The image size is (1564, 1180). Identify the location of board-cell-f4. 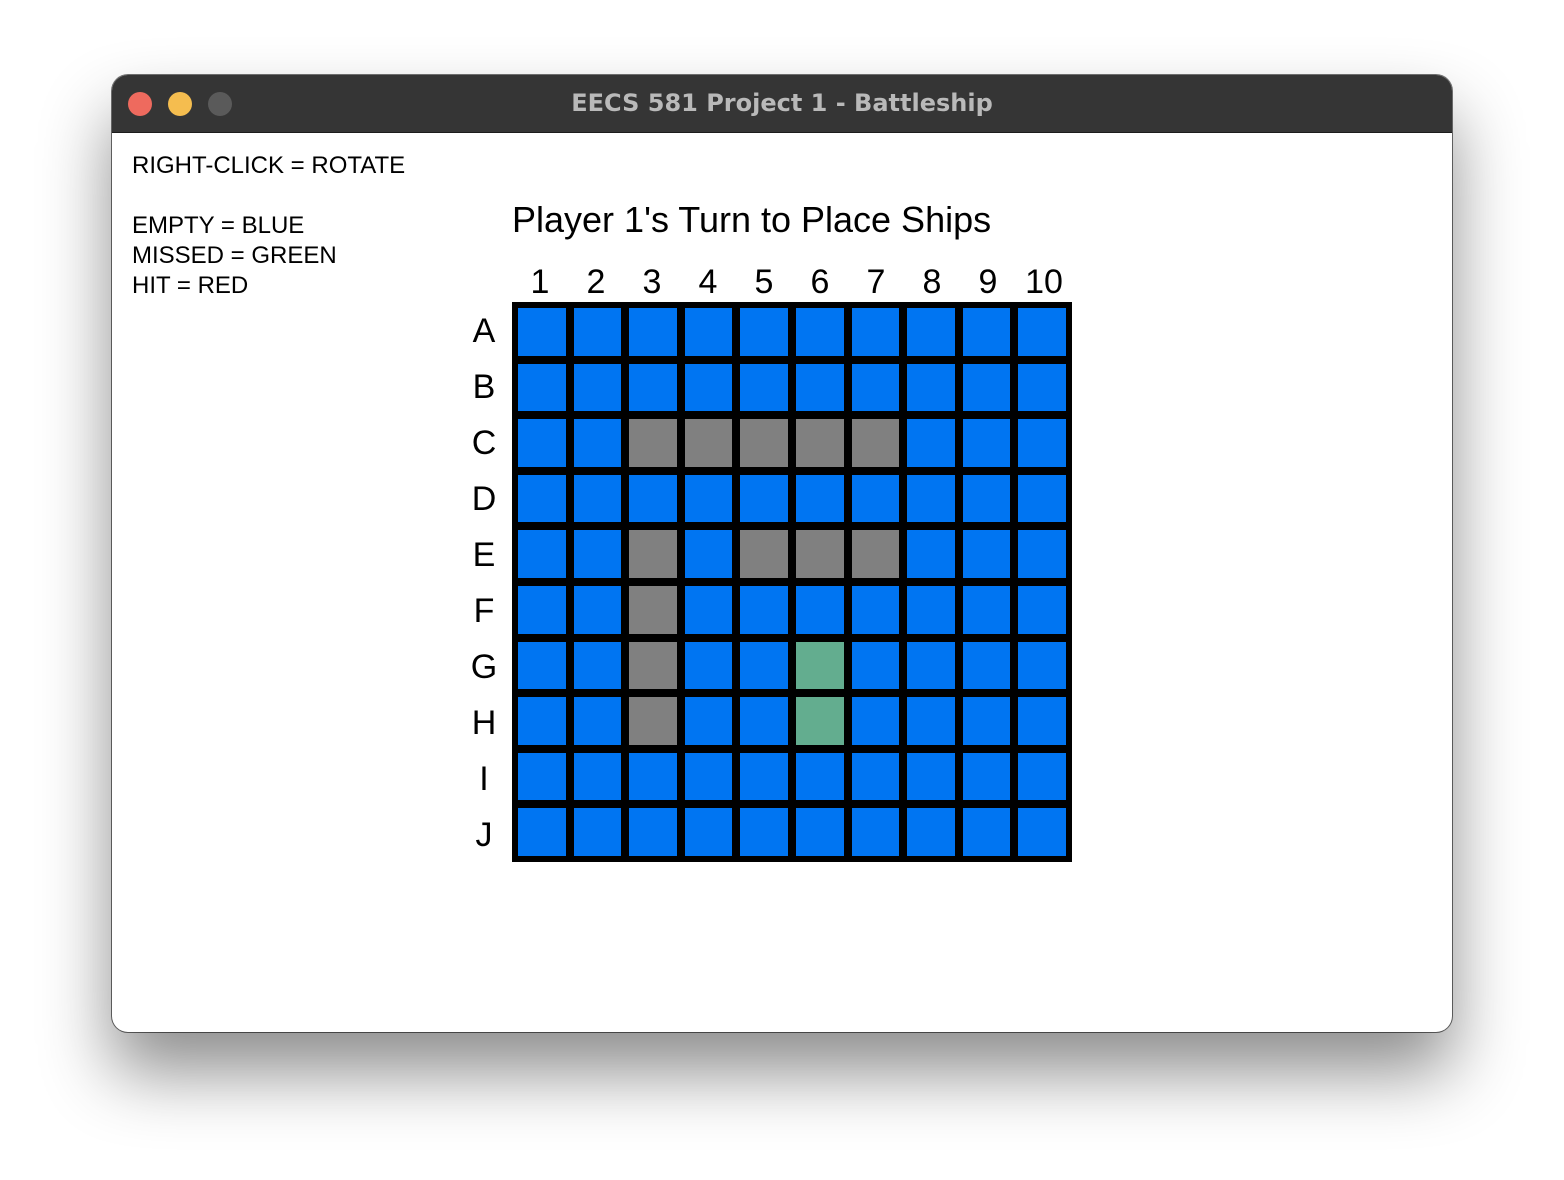
(708, 609).